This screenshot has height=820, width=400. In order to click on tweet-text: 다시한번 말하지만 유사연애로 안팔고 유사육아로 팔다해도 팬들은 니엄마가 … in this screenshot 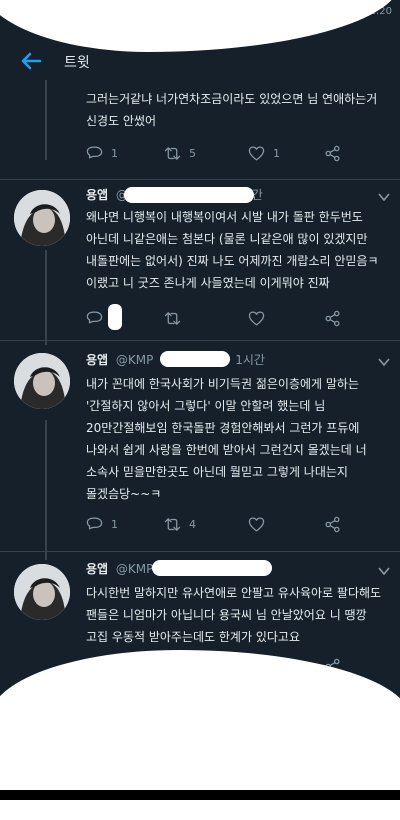, I will do `click(234, 615)`.